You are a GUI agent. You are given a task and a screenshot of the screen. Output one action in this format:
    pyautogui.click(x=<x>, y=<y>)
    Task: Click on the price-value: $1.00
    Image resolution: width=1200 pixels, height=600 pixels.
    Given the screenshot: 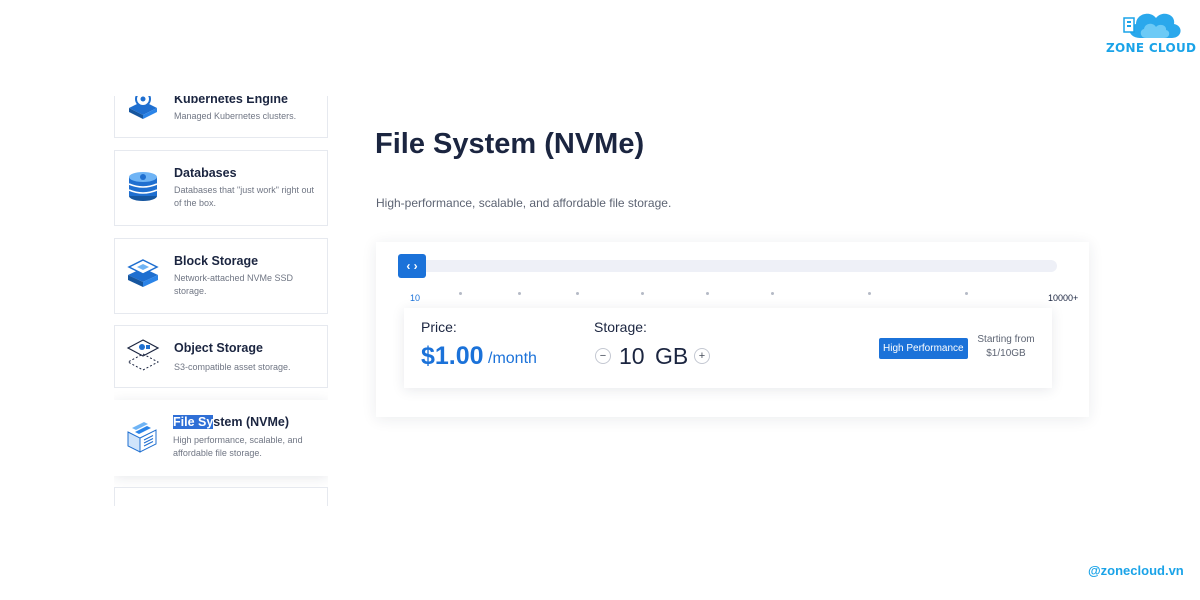 What is the action you would take?
    pyautogui.click(x=452, y=356)
    